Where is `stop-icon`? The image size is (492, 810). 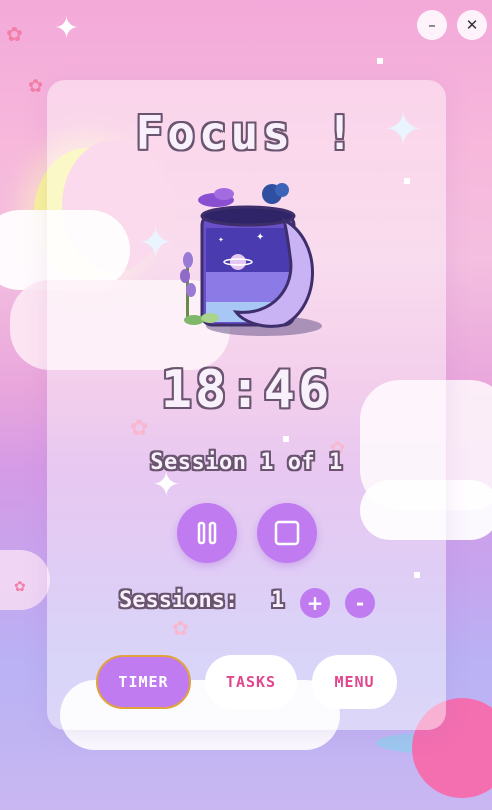
stop-icon is located at coordinates (287, 533).